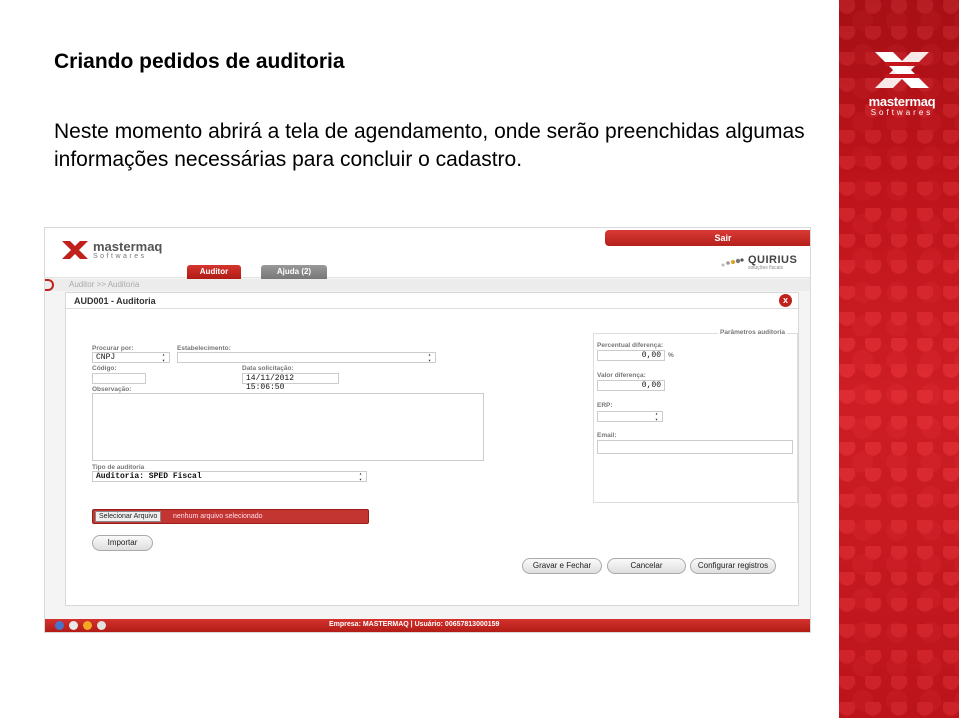 This screenshot has height=718, width=959. Describe the element at coordinates (605, 405) in the screenshot. I see `erp-label: ERP:` at that location.